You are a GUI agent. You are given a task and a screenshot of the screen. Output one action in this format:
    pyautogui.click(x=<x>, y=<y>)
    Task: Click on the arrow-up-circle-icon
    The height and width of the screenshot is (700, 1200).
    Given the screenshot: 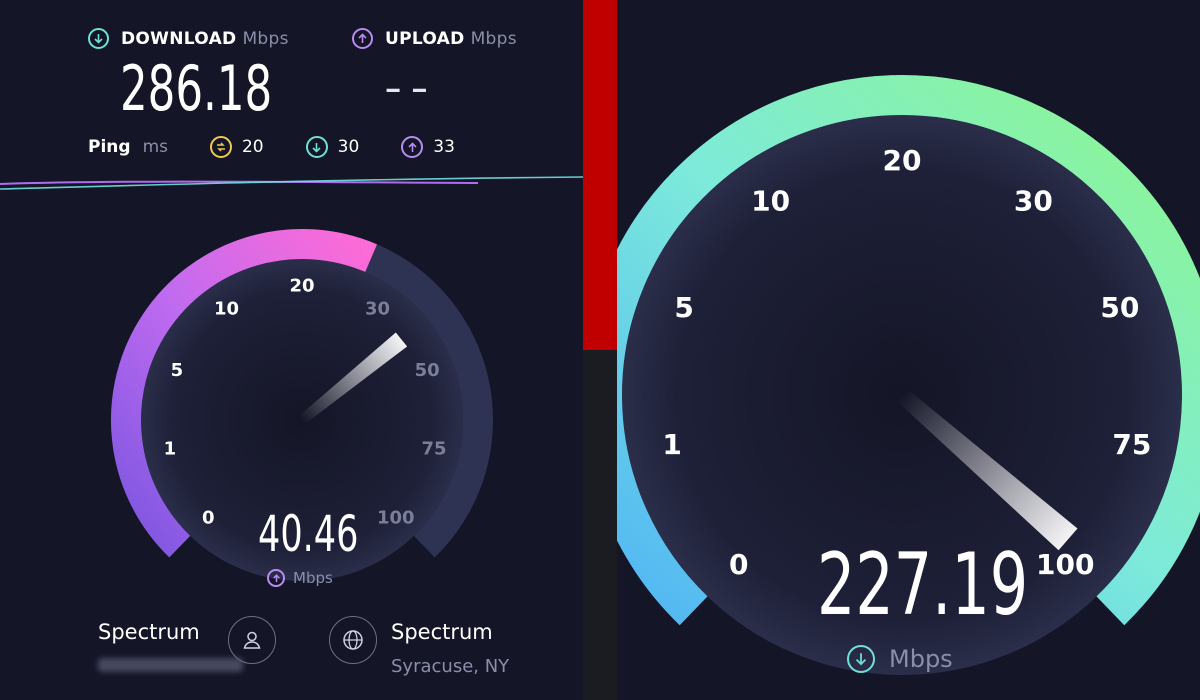 What is the action you would take?
    pyautogui.click(x=276, y=578)
    